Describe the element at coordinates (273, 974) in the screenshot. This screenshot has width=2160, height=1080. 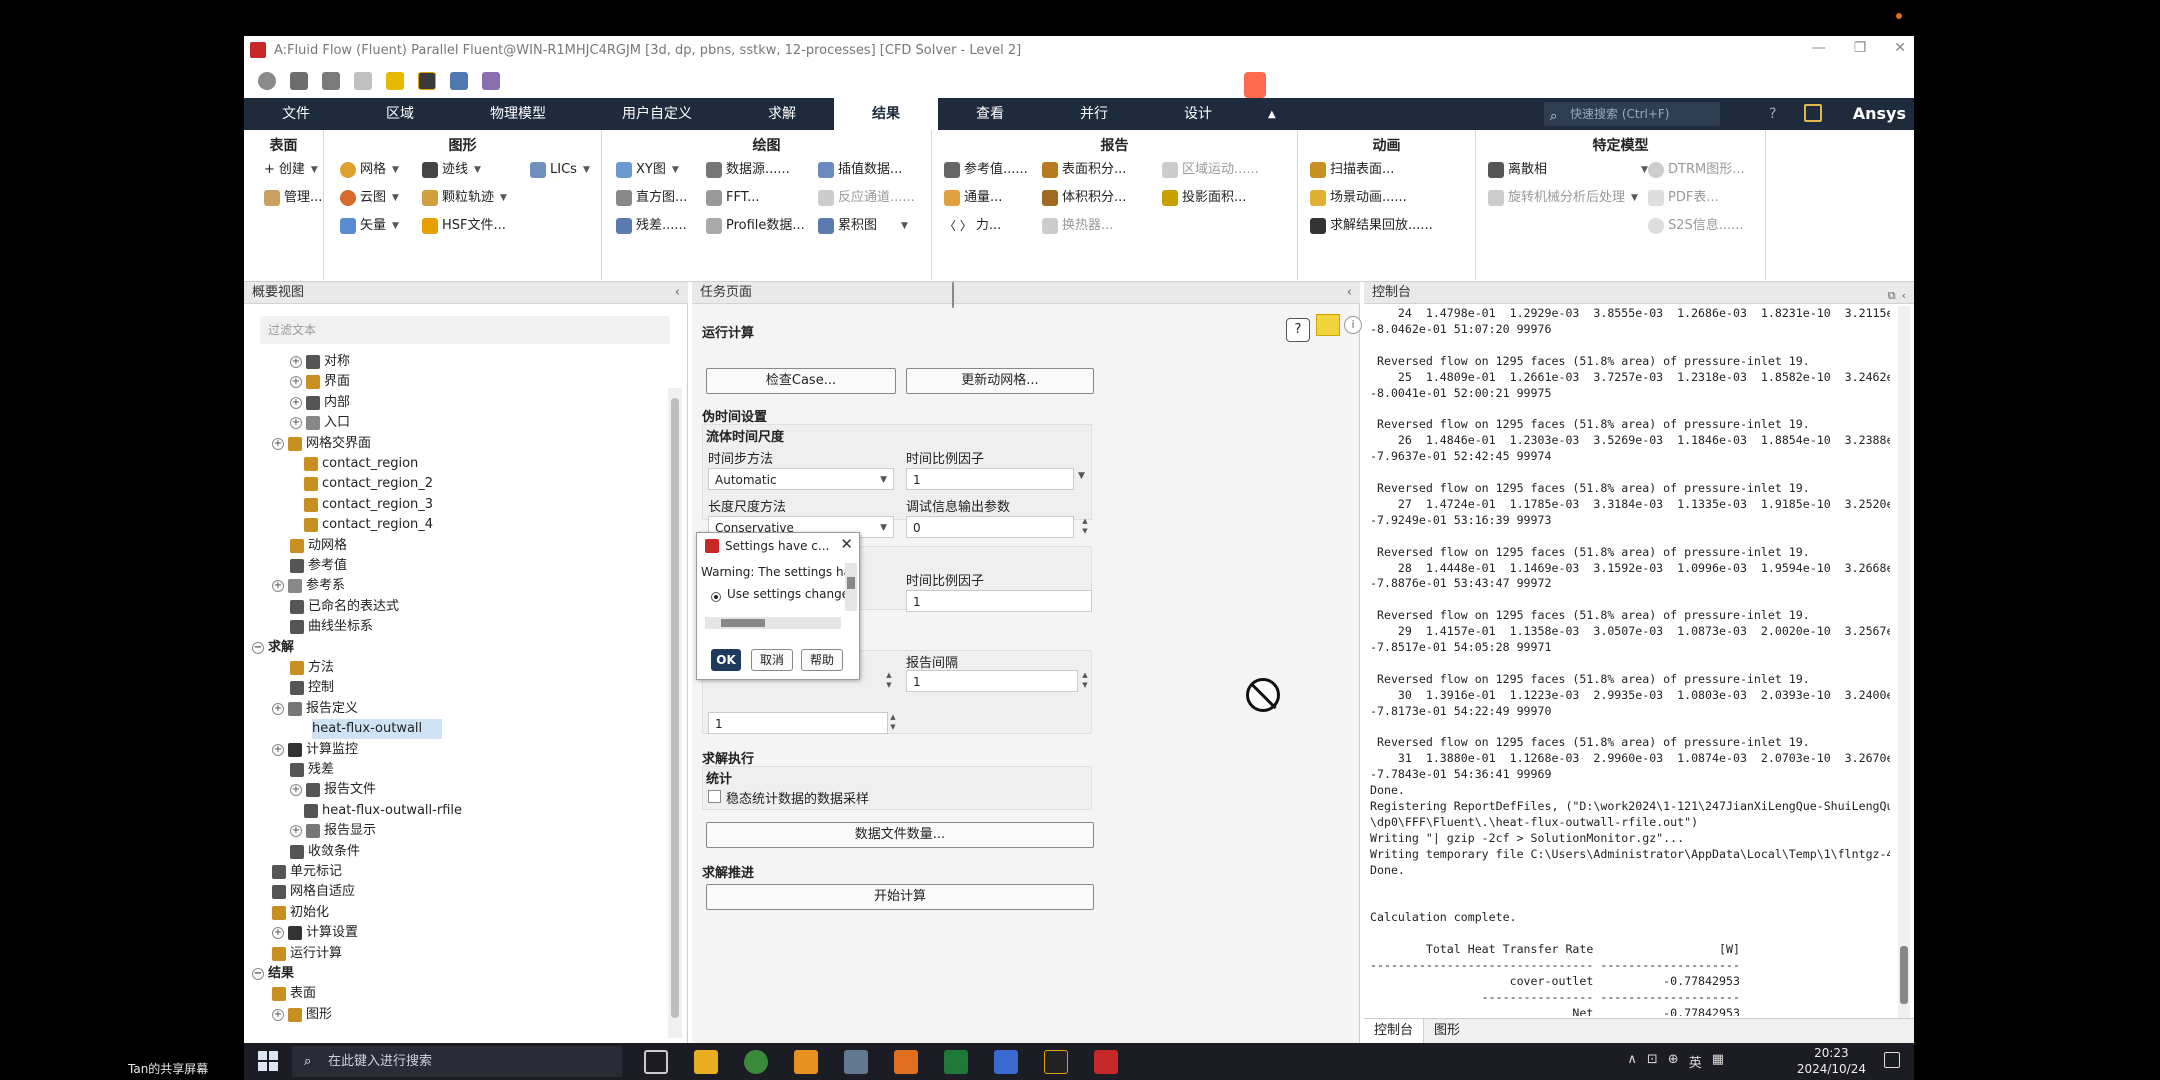
I see `tree-item-results: − 结果` at that location.